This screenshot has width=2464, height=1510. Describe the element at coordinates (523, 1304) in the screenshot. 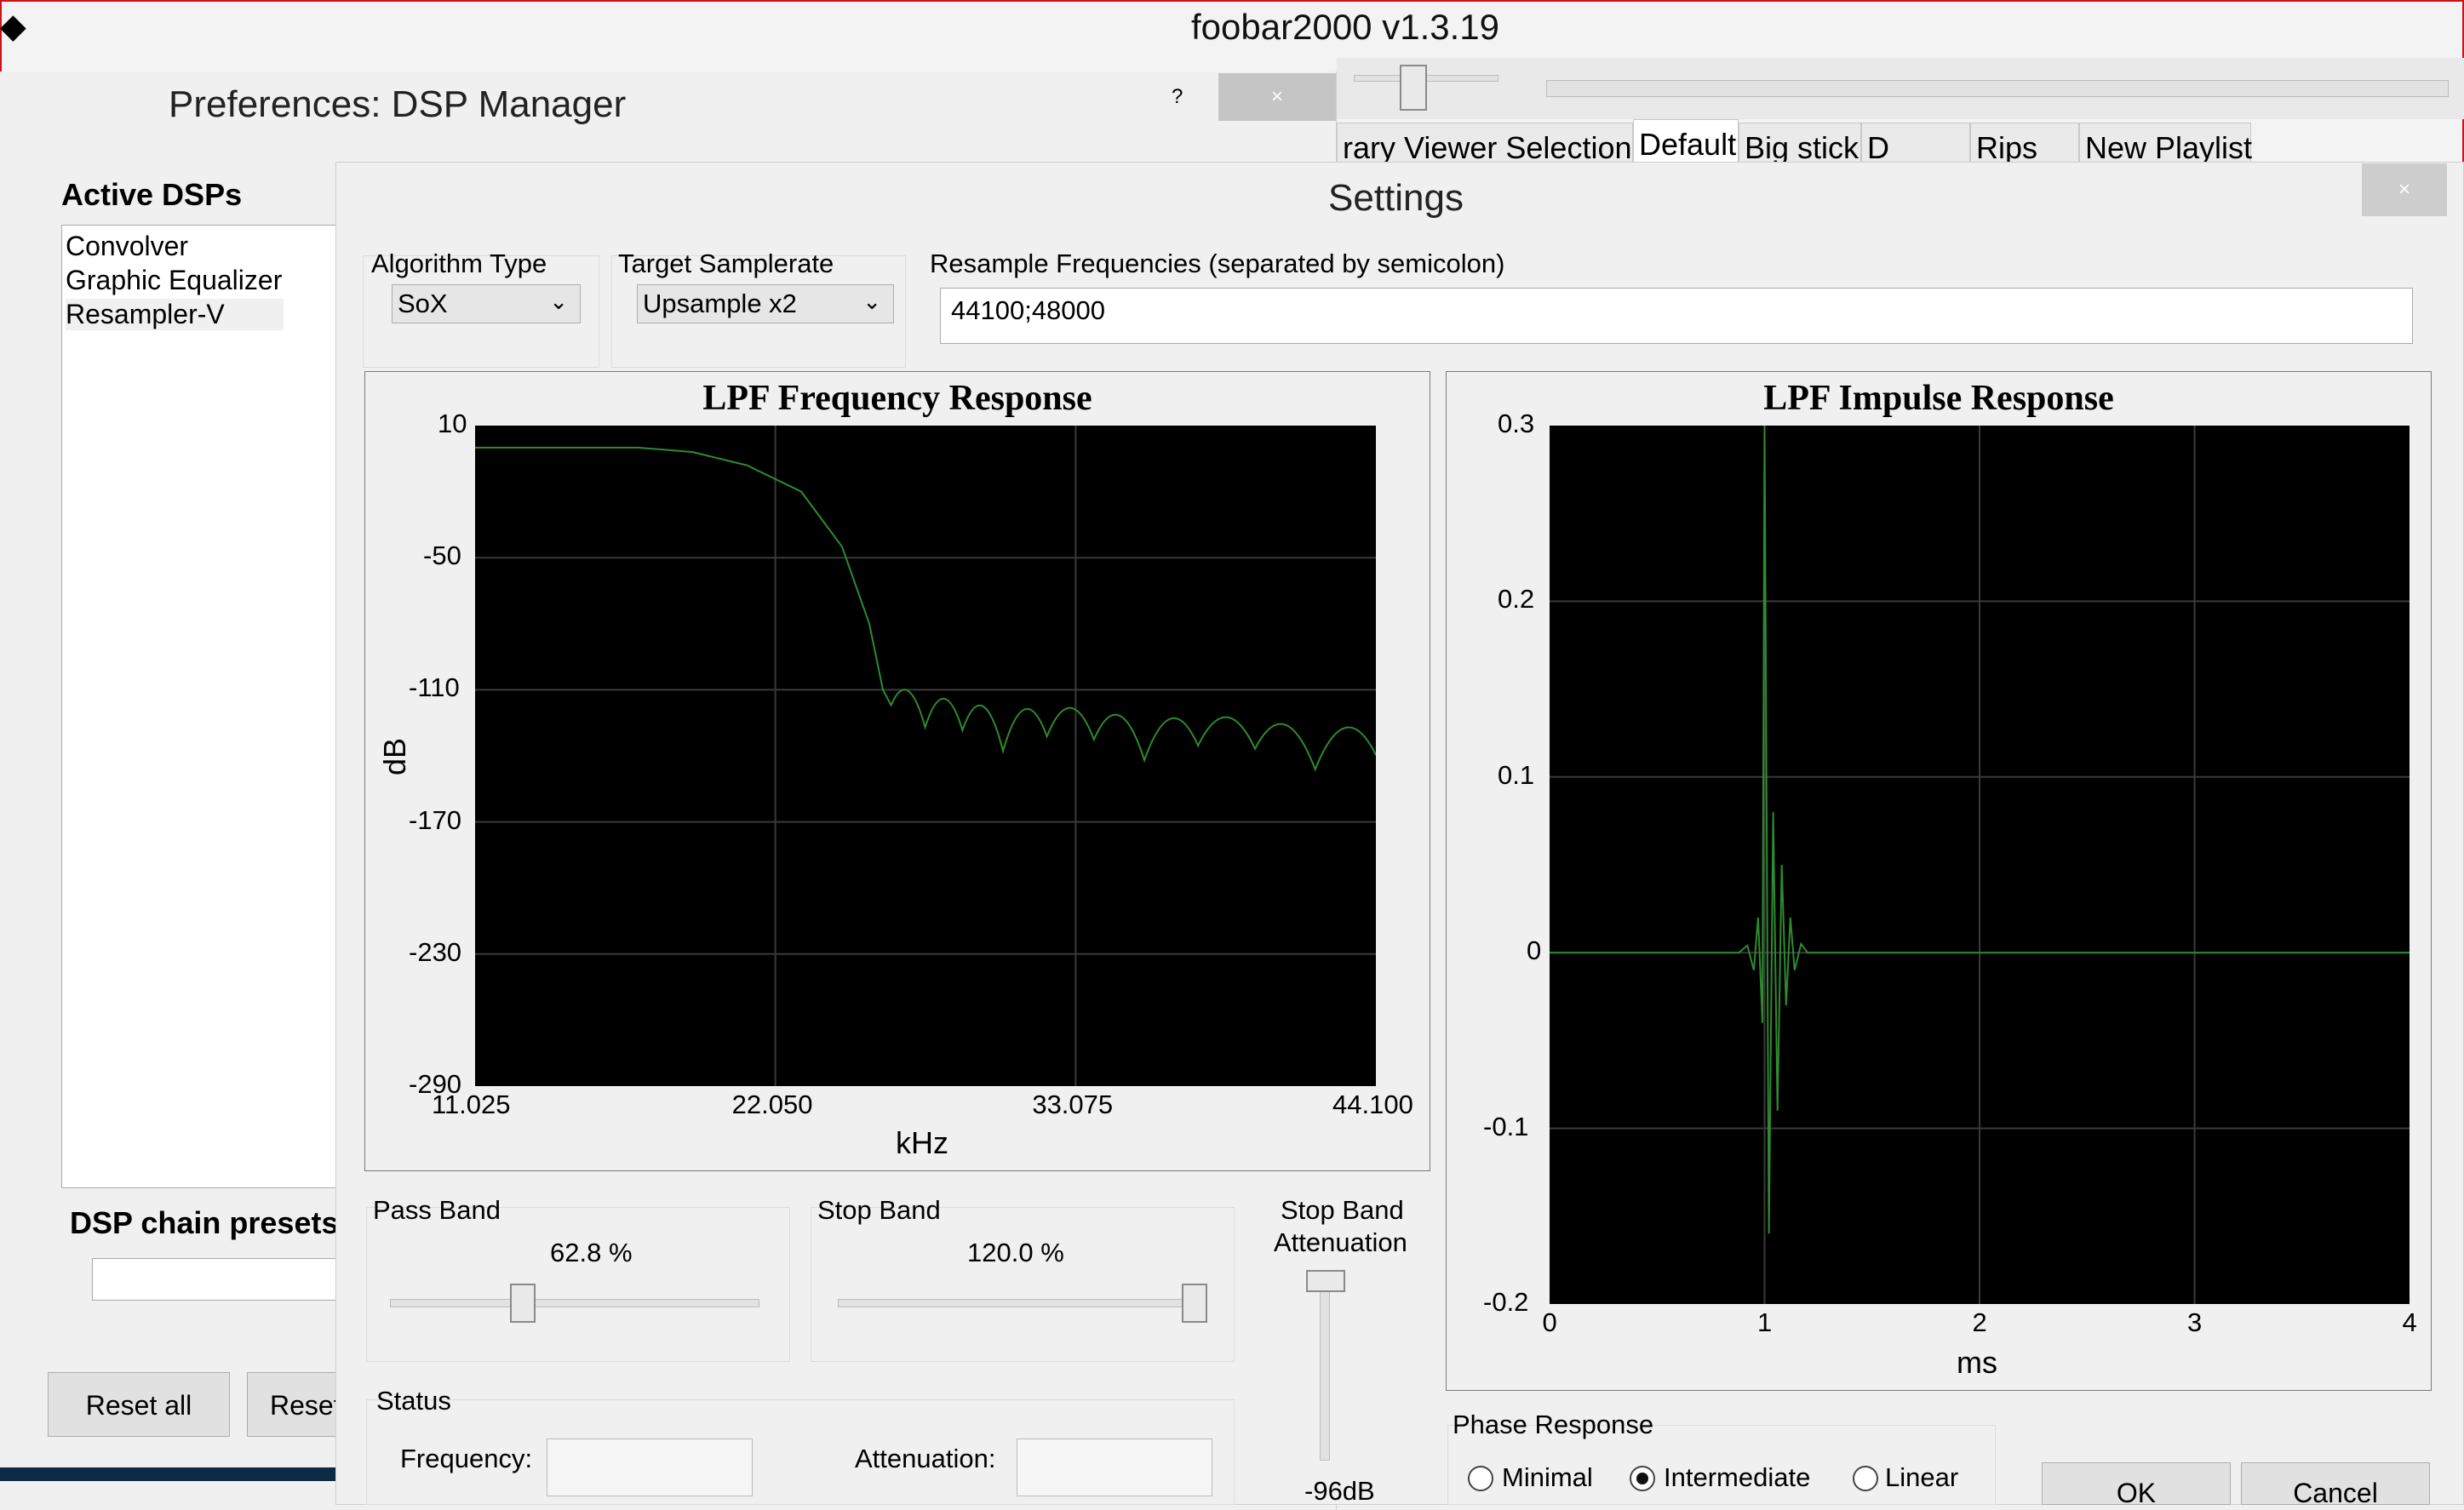

I see `pass-band-slider-thumb` at that location.